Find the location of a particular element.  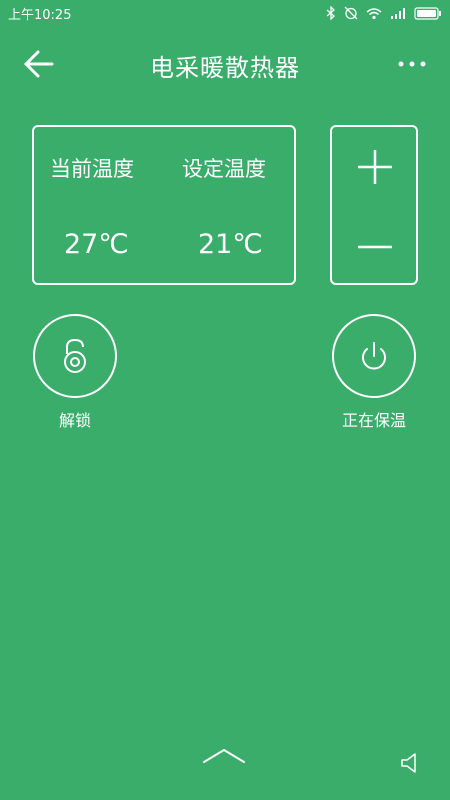

more-button is located at coordinates (412, 64).